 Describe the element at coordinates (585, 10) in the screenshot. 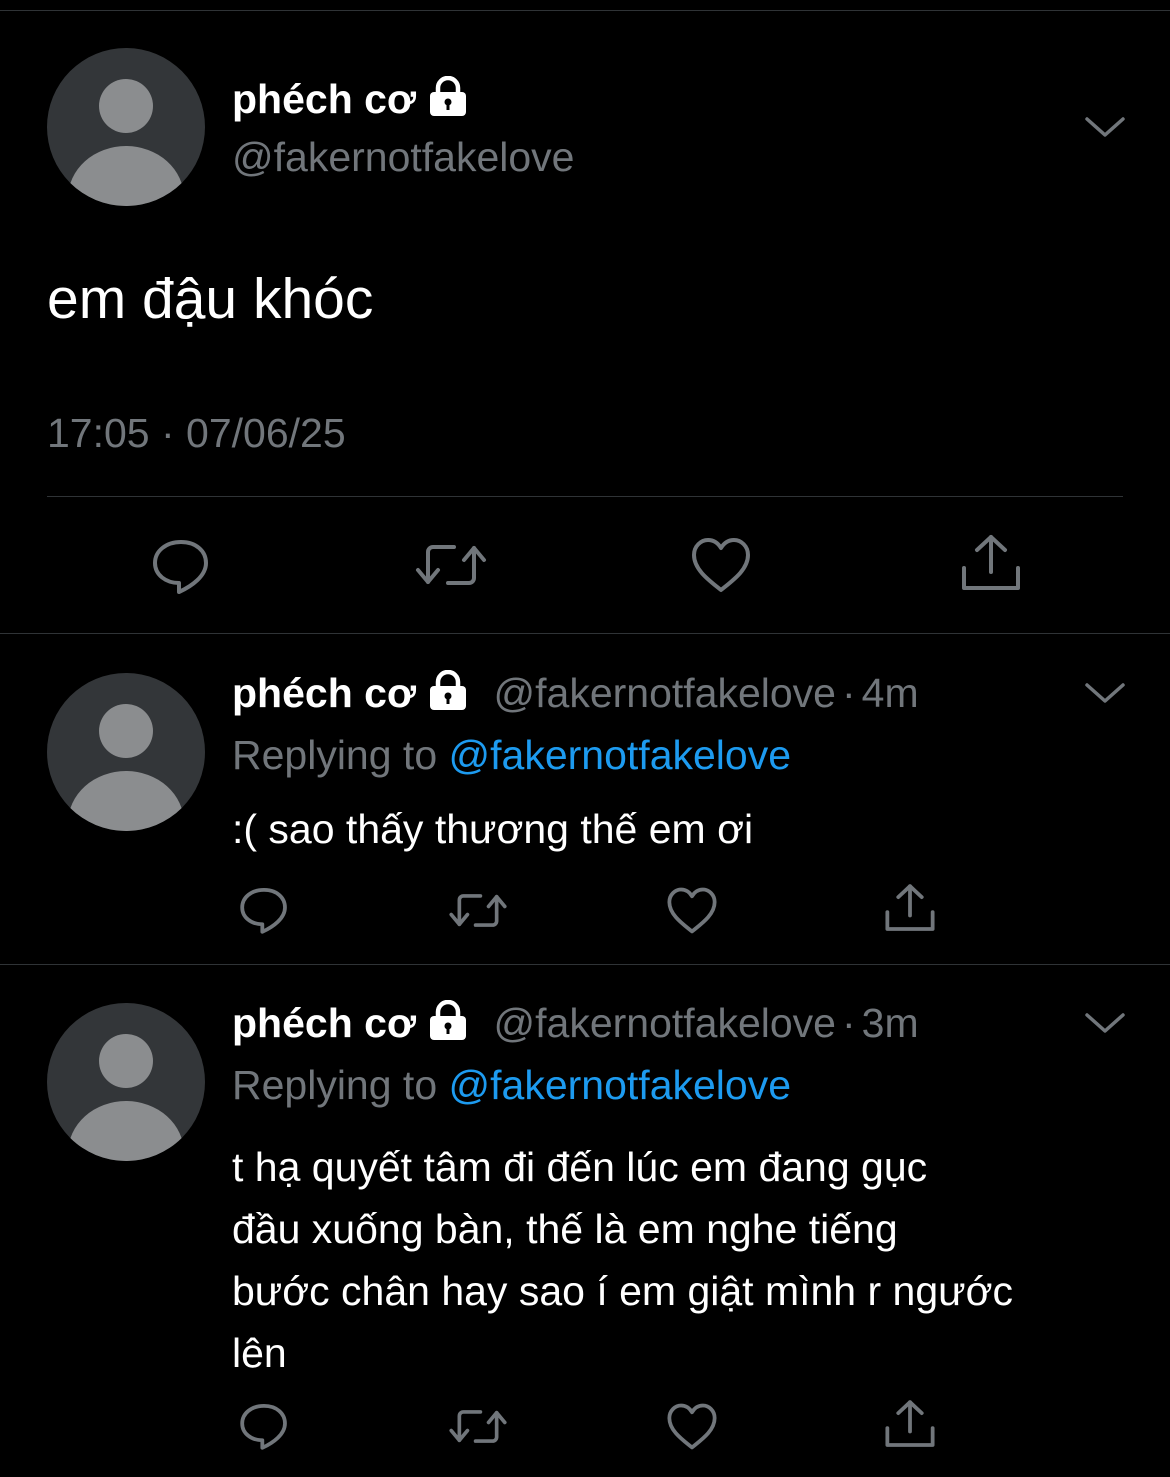

I see `top-divider` at that location.